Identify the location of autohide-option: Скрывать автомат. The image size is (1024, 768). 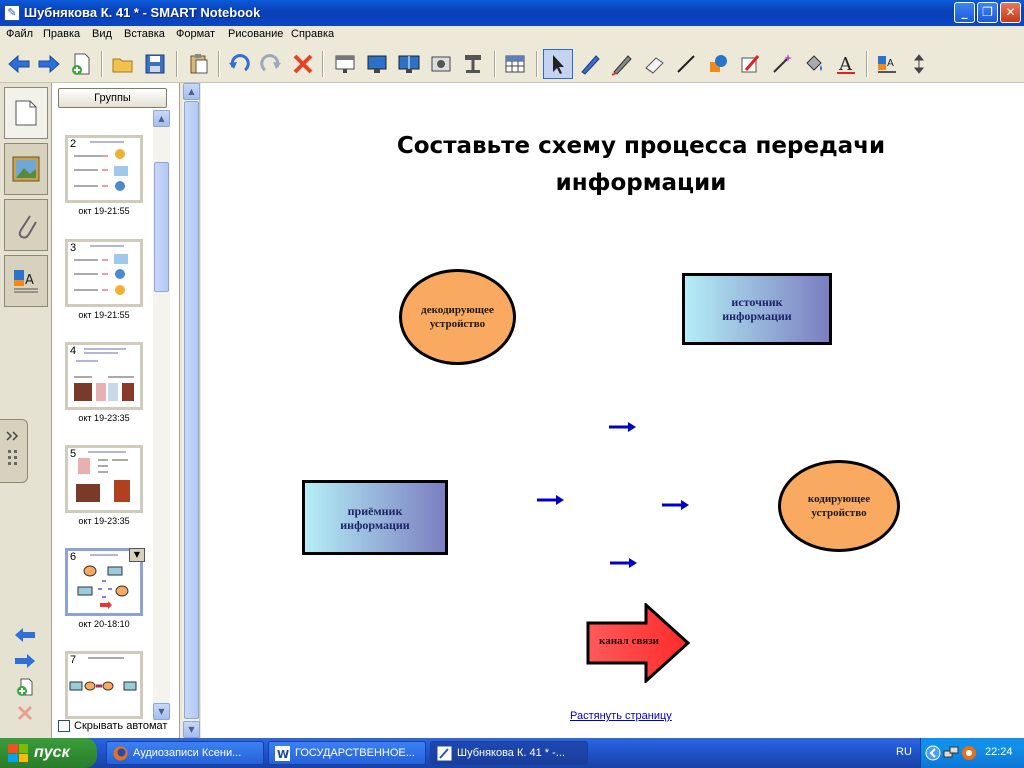
(112, 726).